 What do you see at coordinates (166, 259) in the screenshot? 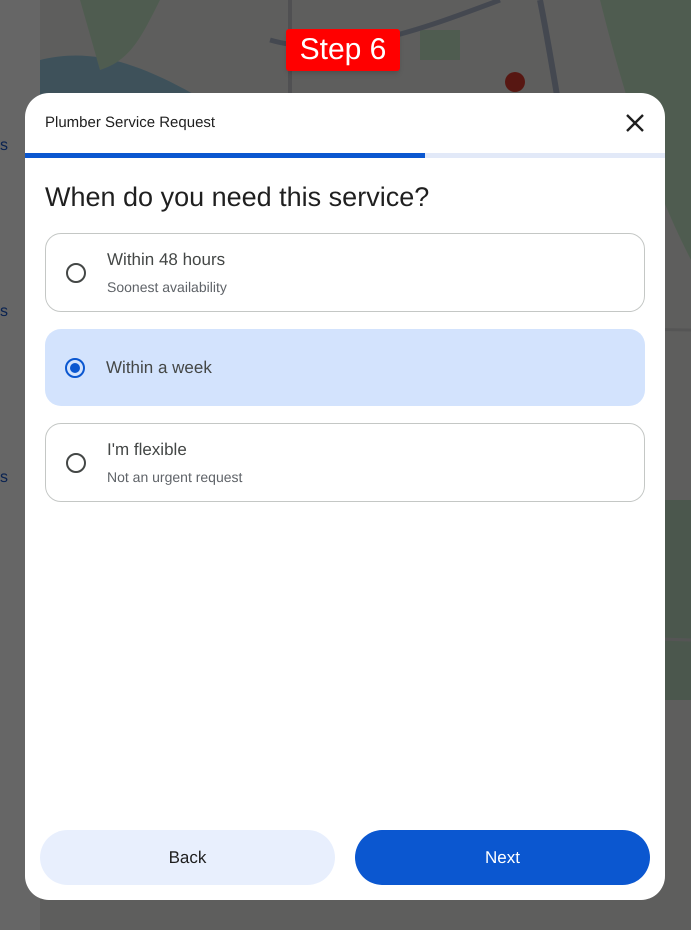
I see `option-label: Within 48 hours` at bounding box center [166, 259].